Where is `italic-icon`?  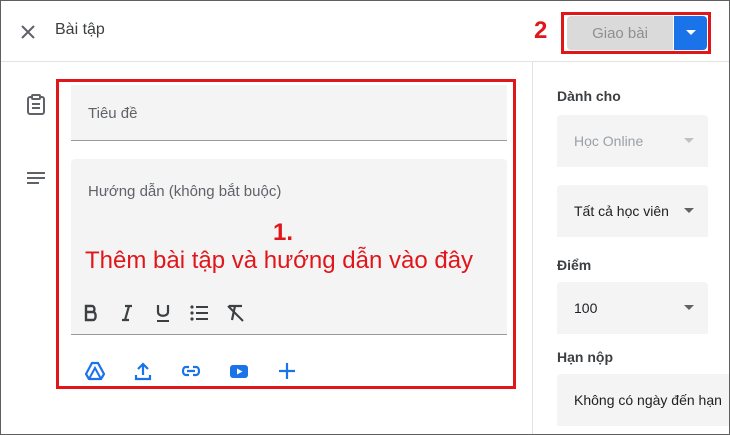
italic-icon is located at coordinates (127, 313).